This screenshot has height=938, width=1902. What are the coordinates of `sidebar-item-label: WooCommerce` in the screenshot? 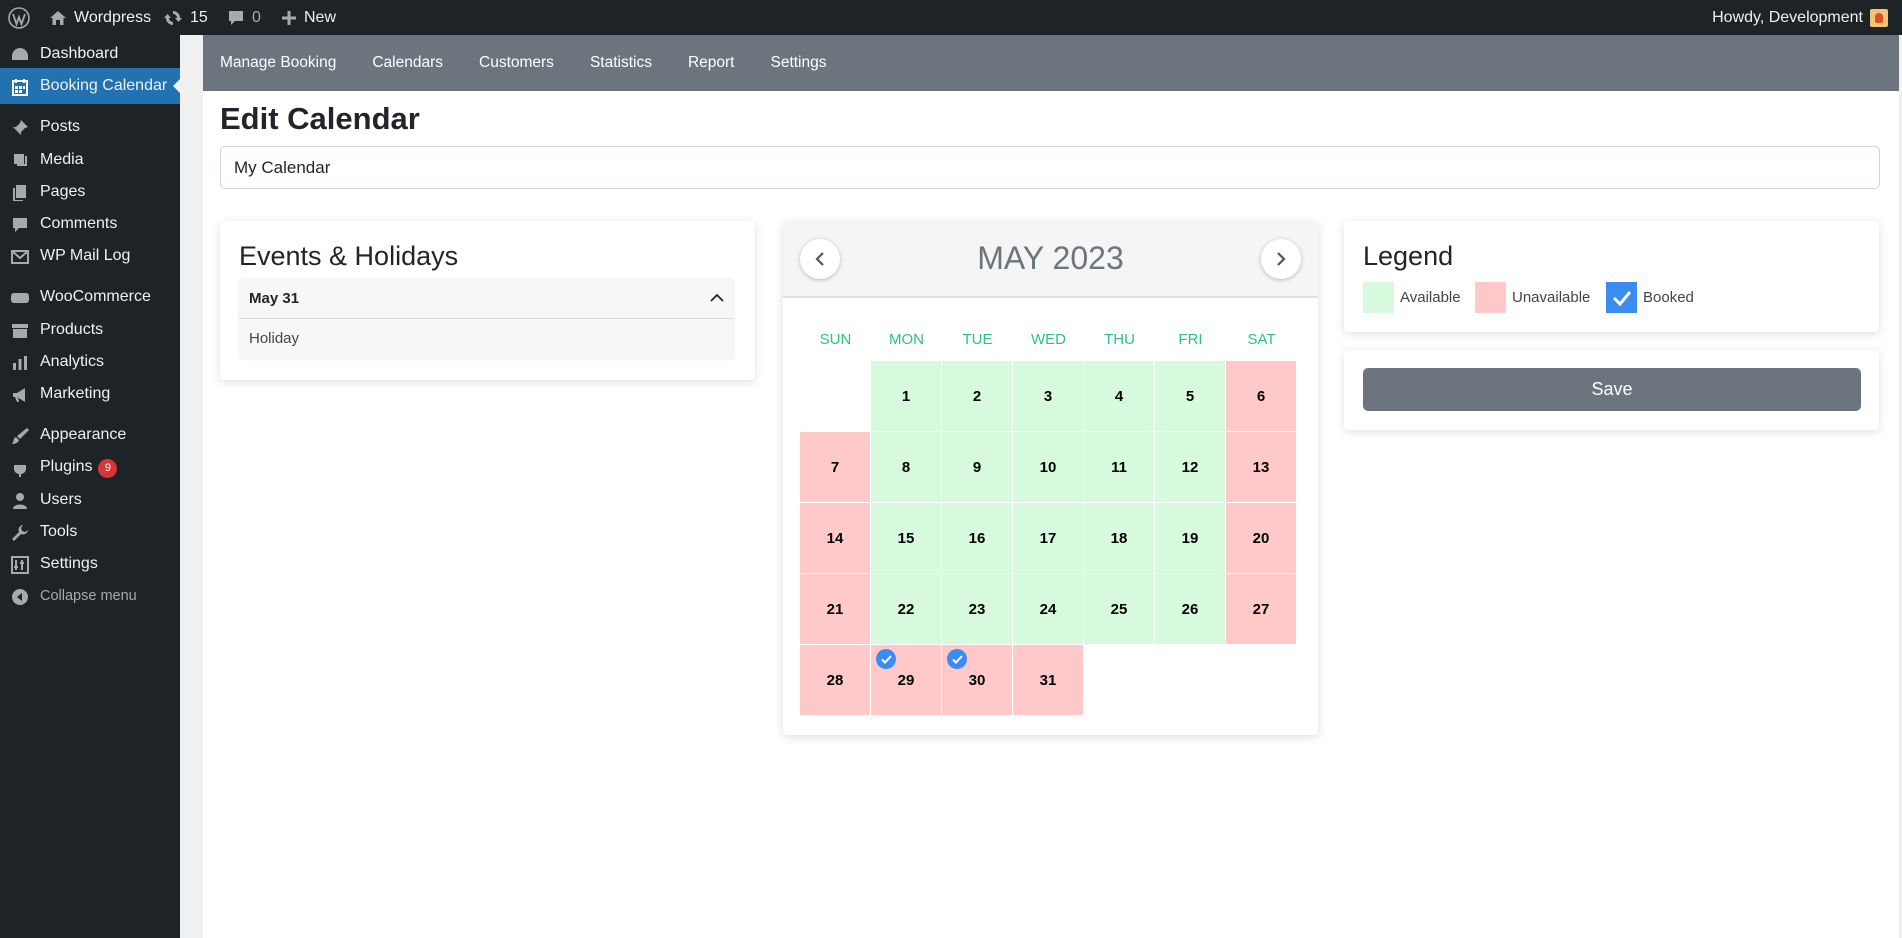 It's located at (95, 296).